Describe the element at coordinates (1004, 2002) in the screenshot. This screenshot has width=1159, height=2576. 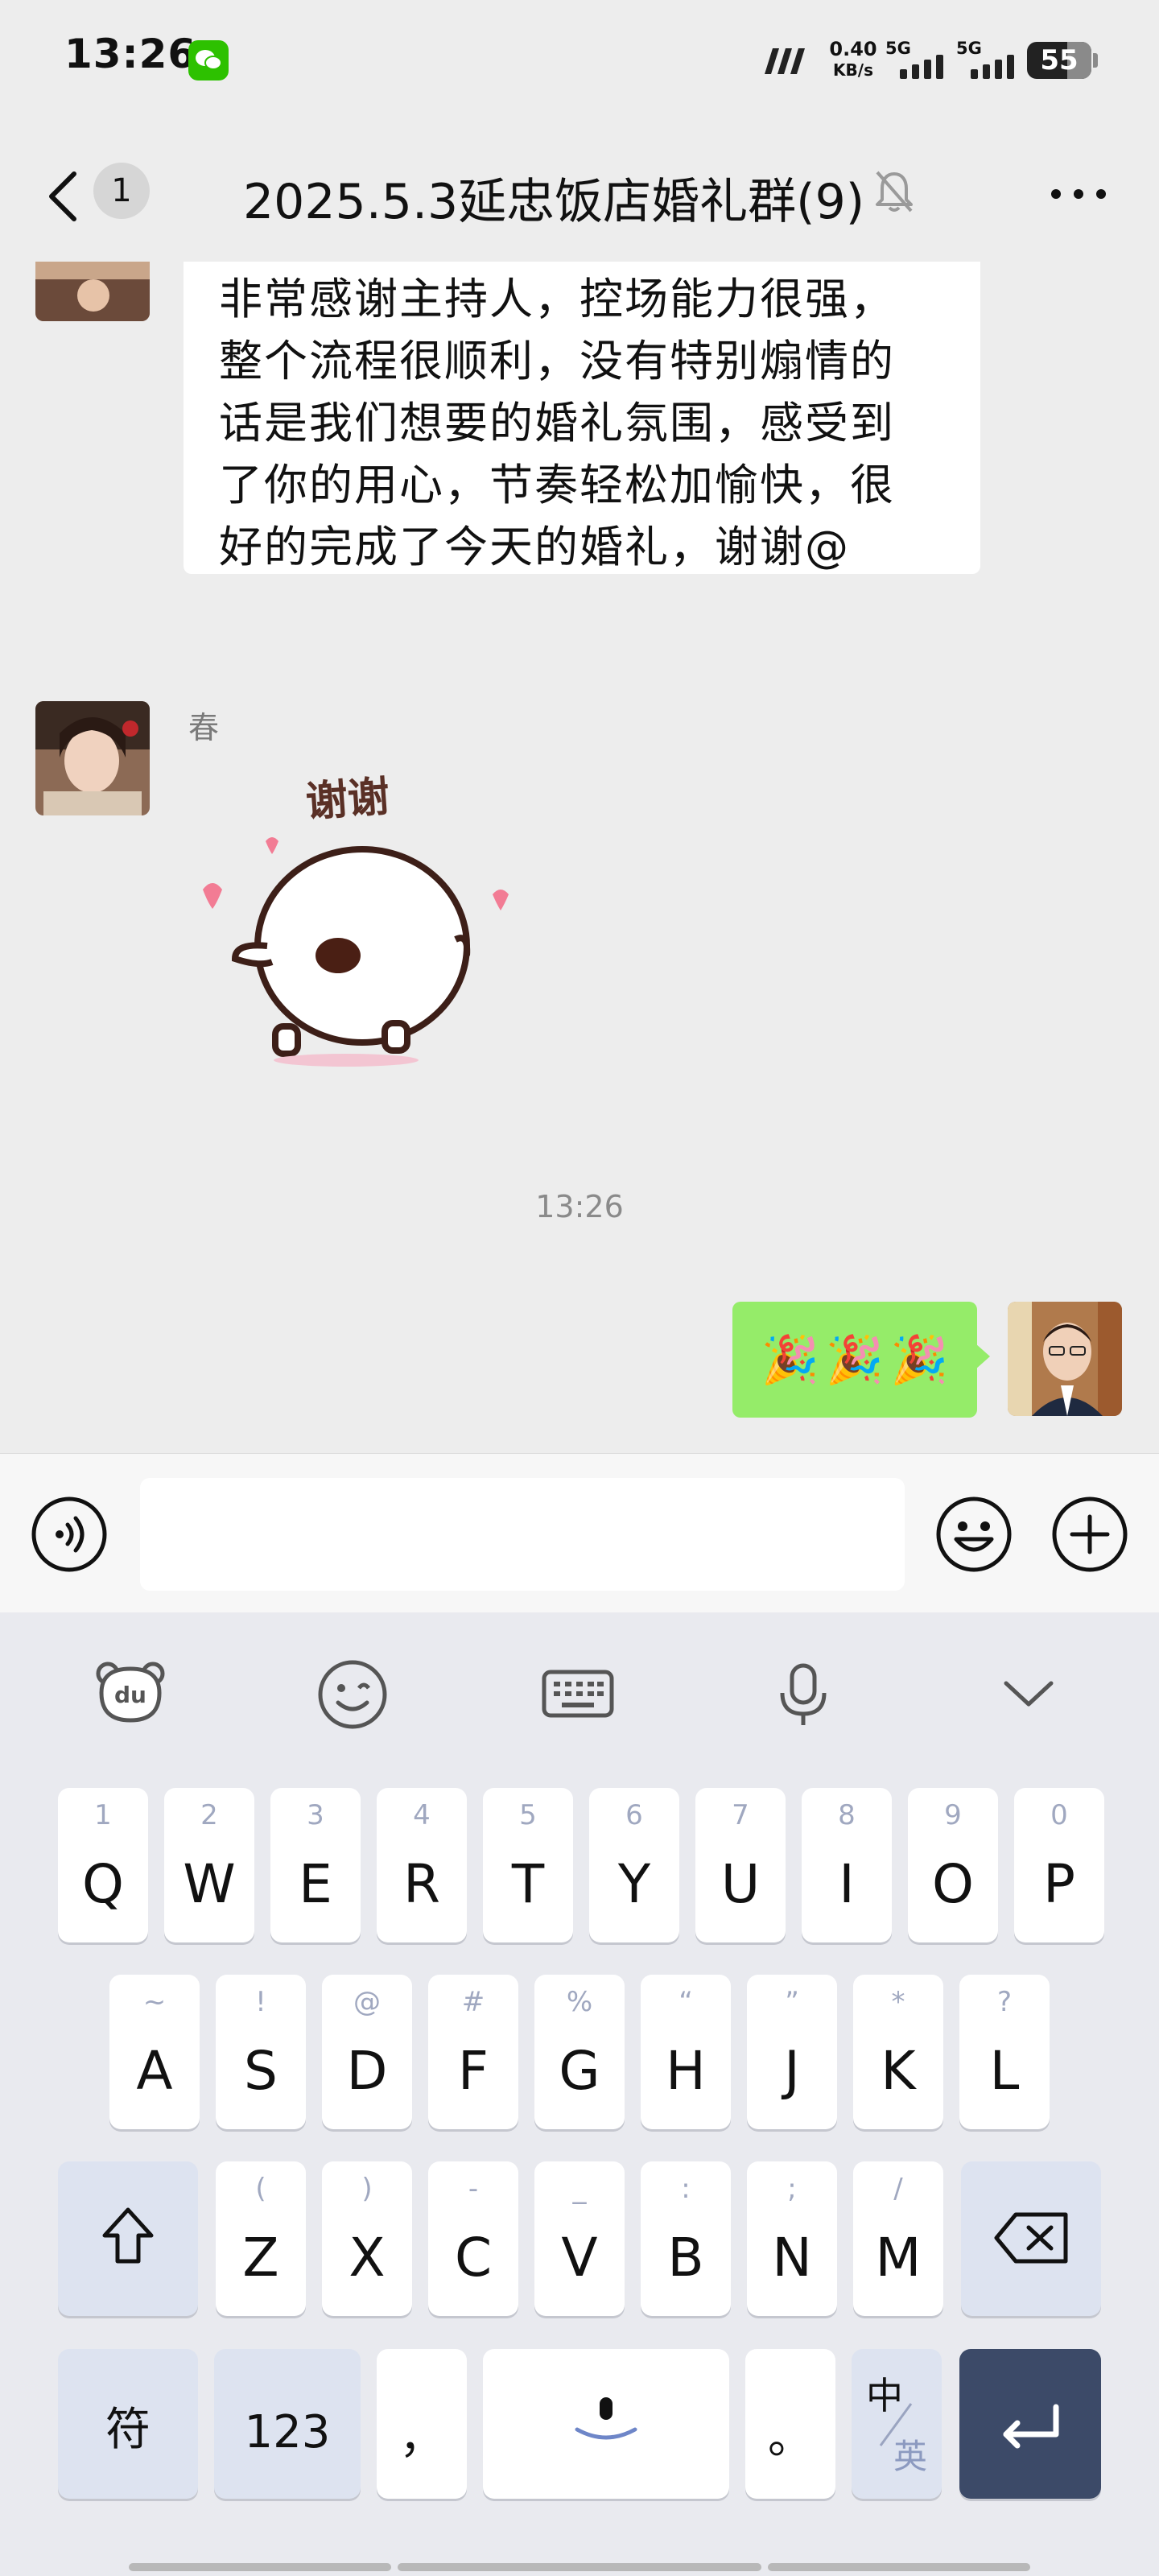
I see `key-hint: ?` at that location.